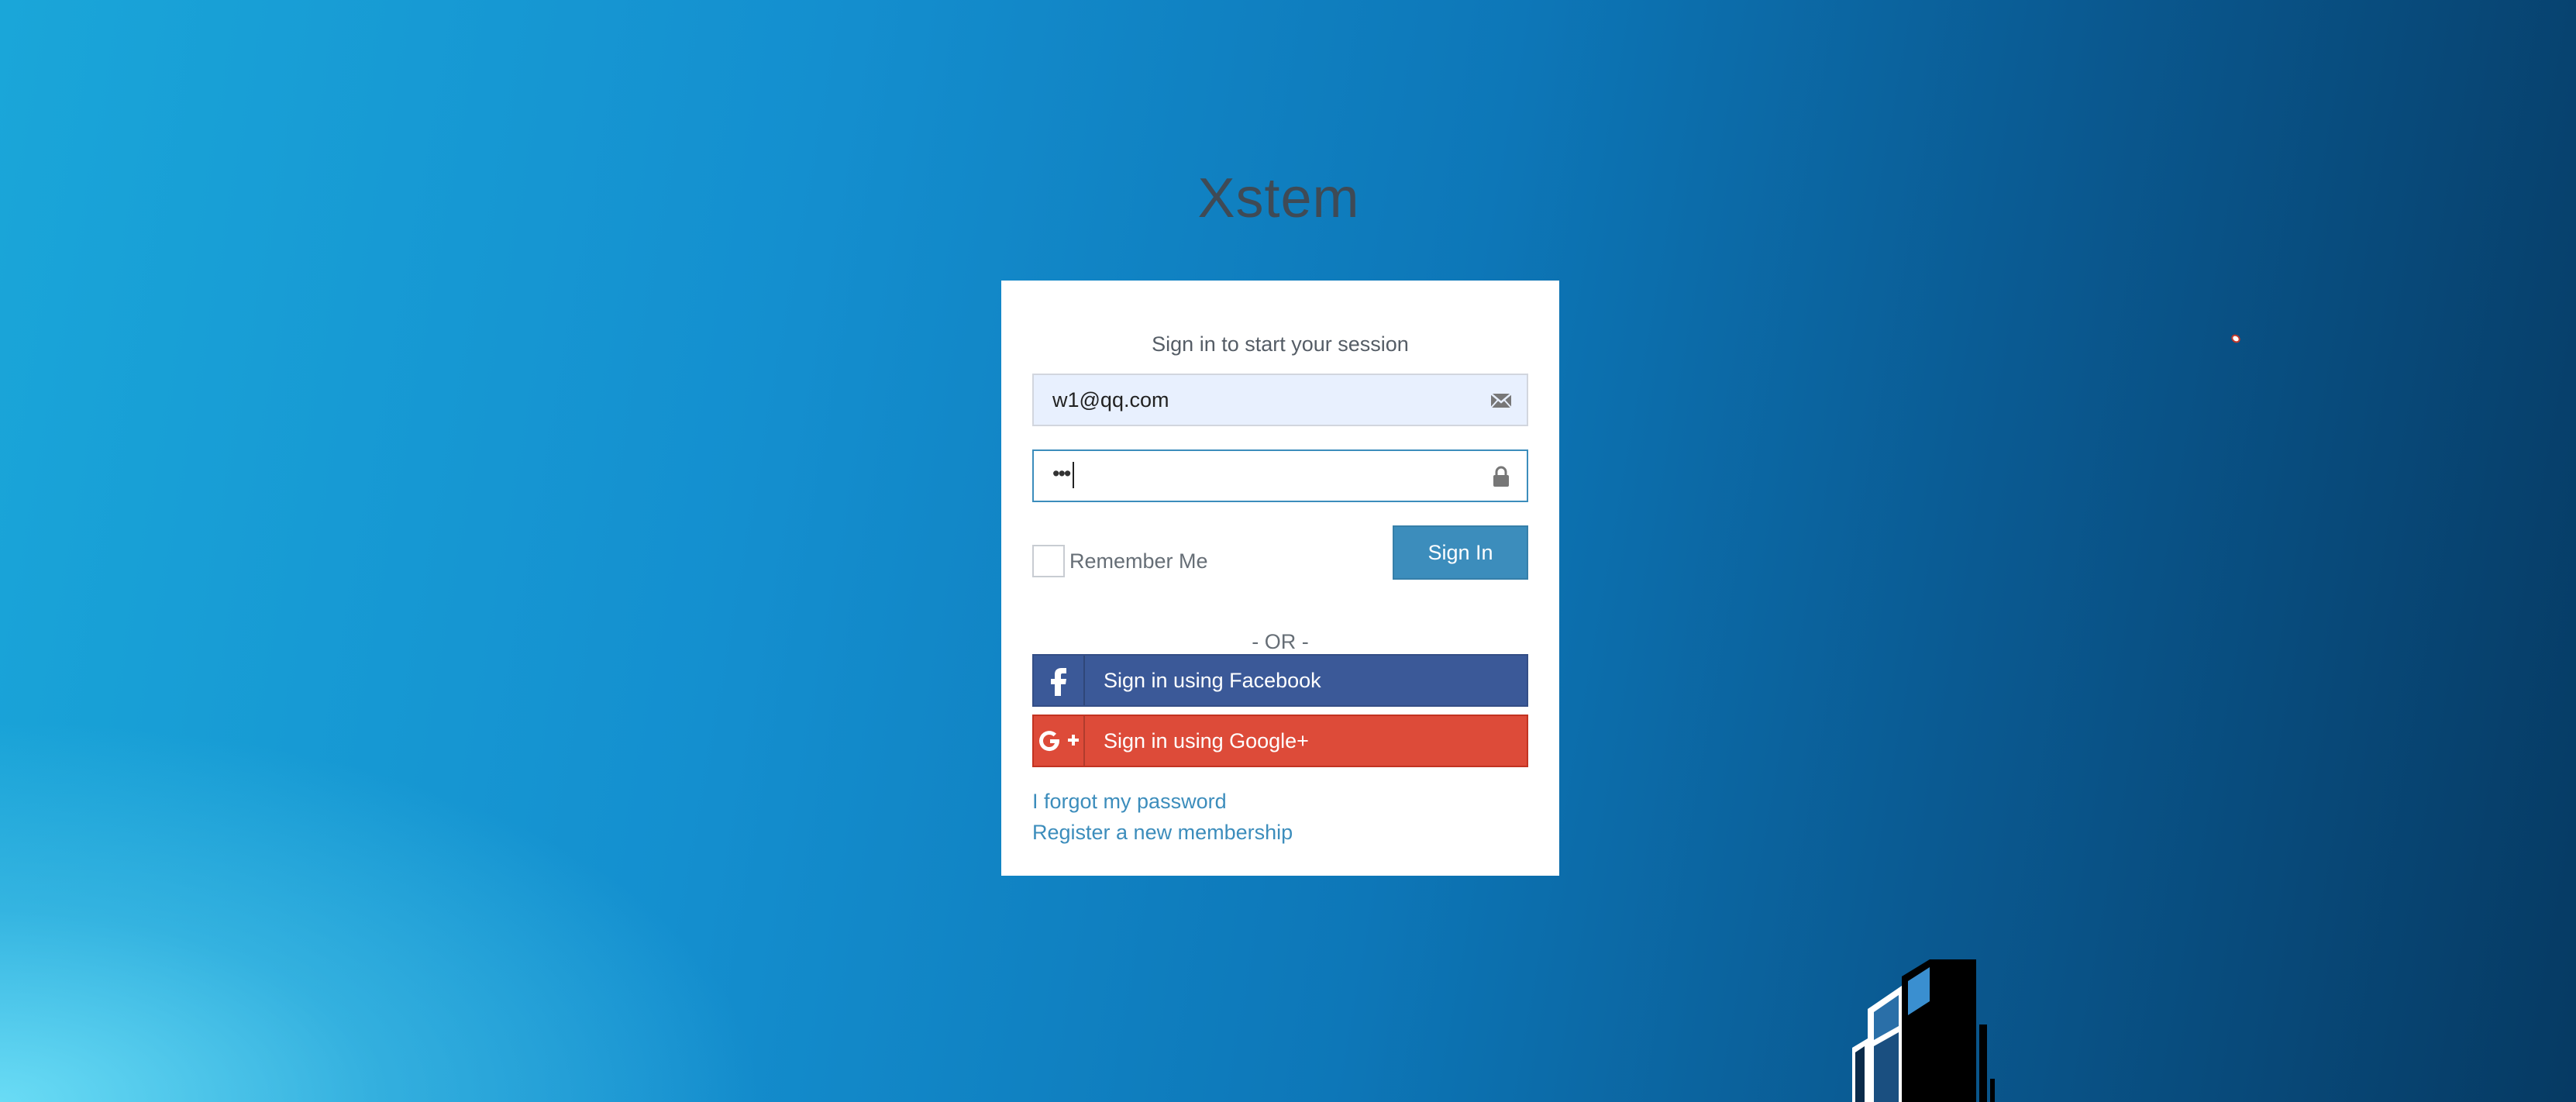 This screenshot has height=1102, width=2576. What do you see at coordinates (1501, 400) in the screenshot?
I see `envelope-icon` at bounding box center [1501, 400].